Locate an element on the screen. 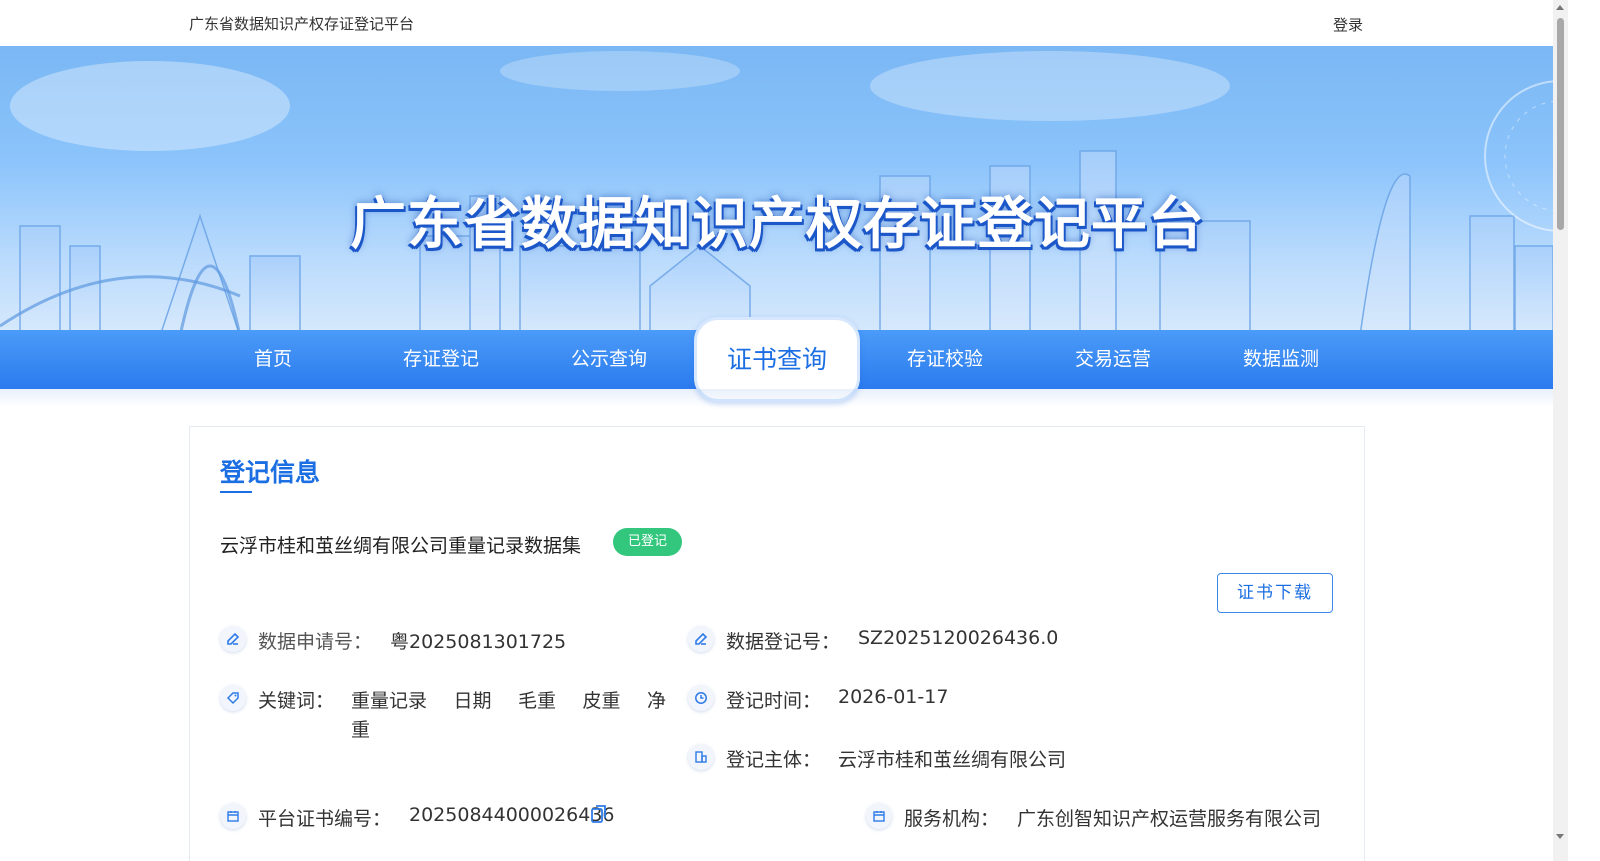 The height and width of the screenshot is (861, 1600). subject-value: 云浮市桂和茧丝绸有限公司 is located at coordinates (952, 760).